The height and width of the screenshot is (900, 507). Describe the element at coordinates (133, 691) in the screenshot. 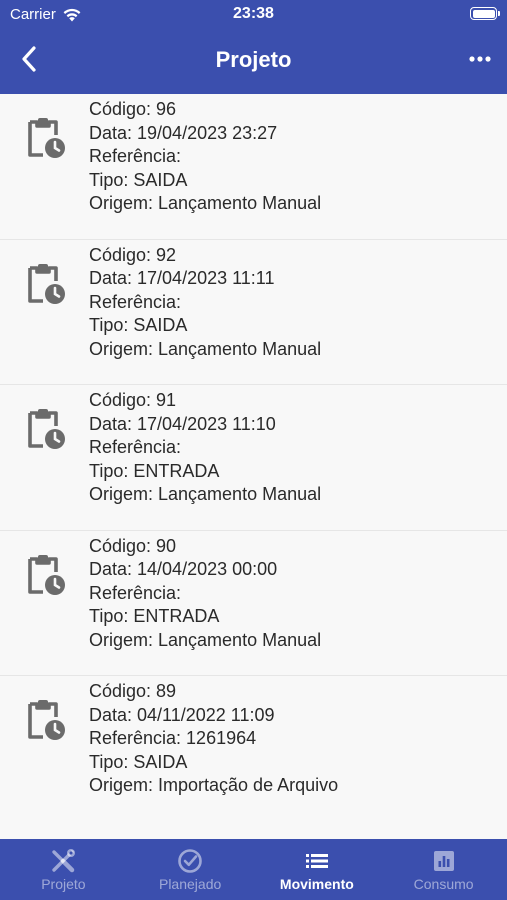

I see `movement-code: Código: 89` at that location.